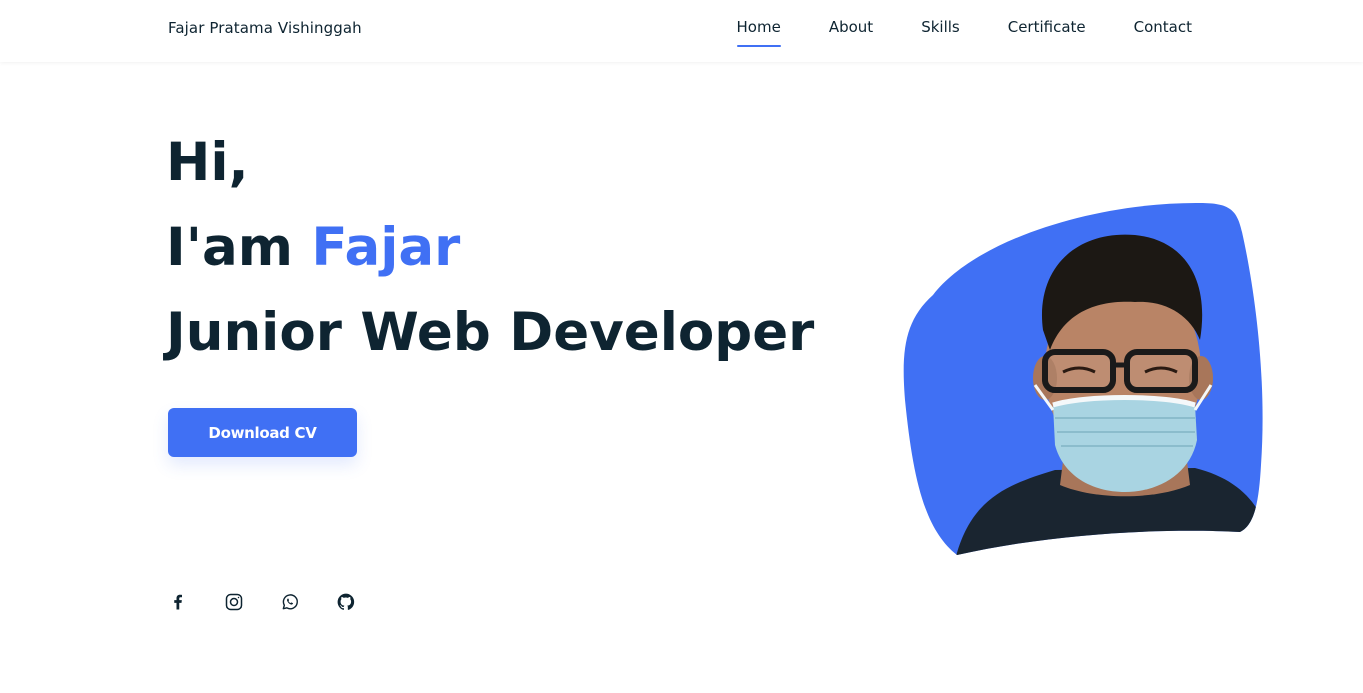  What do you see at coordinates (346, 602) in the screenshot?
I see `github-icon` at bounding box center [346, 602].